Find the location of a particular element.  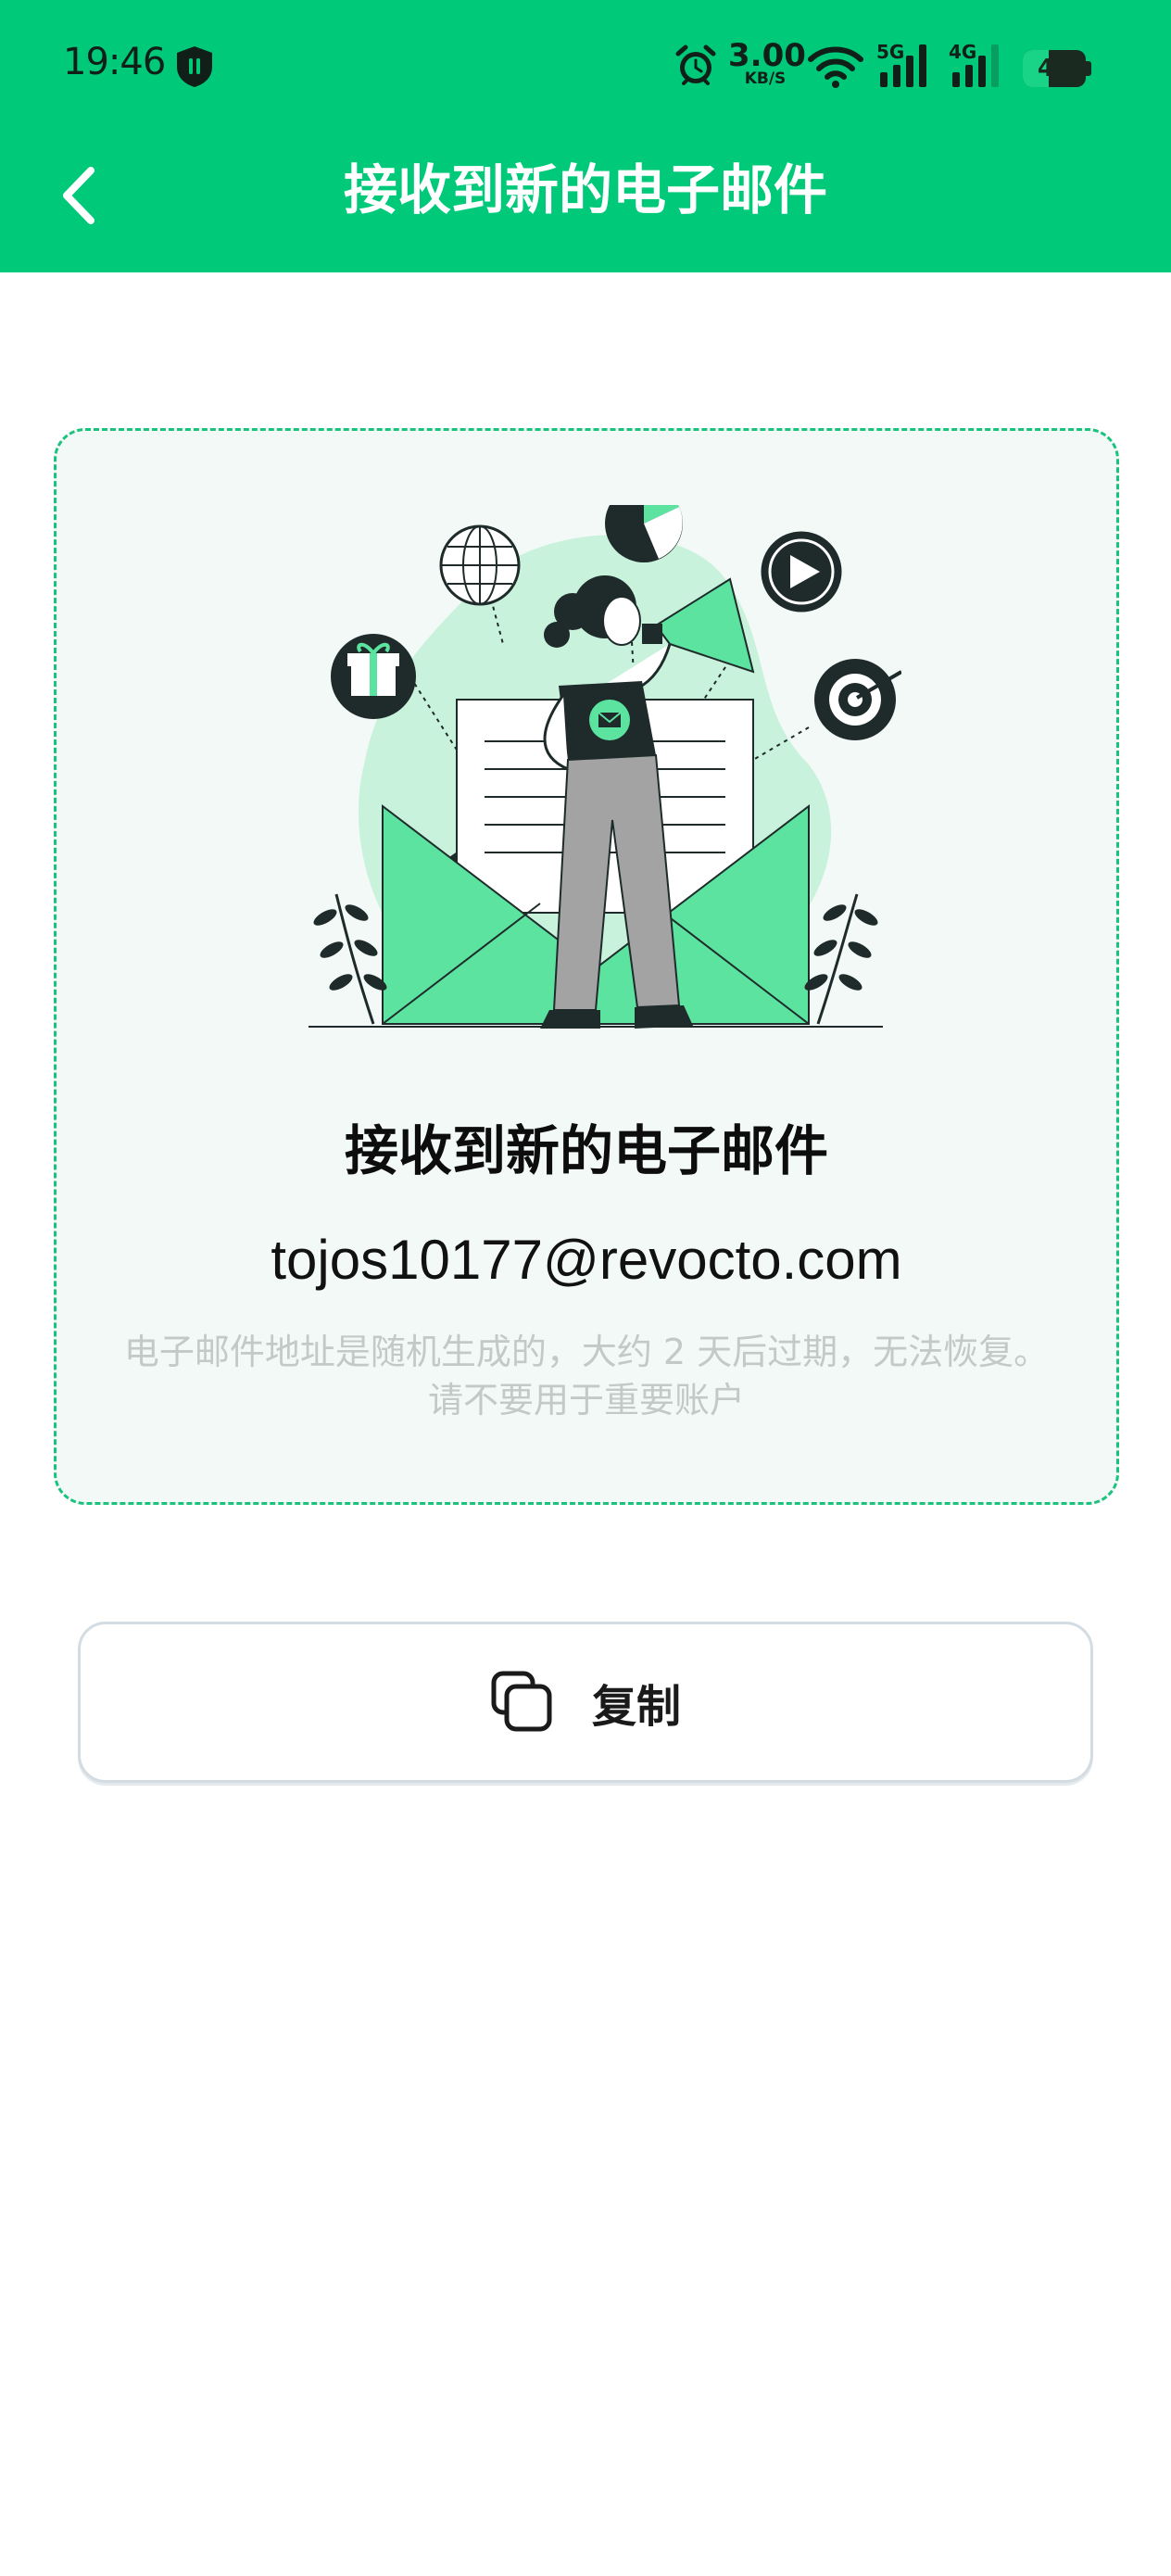

battery-icon: 41 is located at coordinates (1057, 68).